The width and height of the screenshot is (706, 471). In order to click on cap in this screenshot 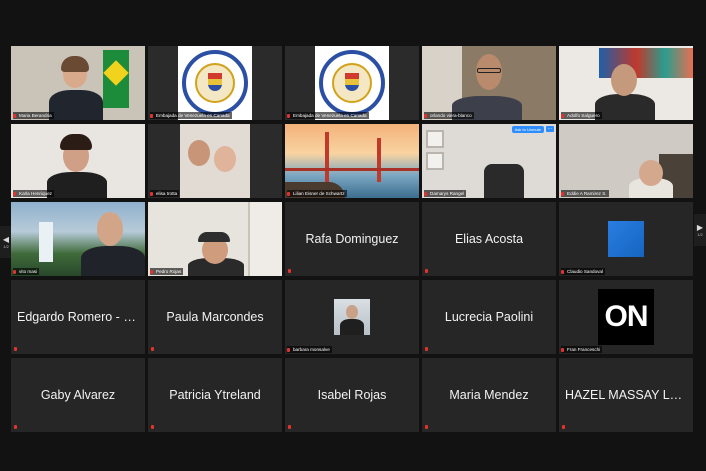, I will do `click(214, 237)`.